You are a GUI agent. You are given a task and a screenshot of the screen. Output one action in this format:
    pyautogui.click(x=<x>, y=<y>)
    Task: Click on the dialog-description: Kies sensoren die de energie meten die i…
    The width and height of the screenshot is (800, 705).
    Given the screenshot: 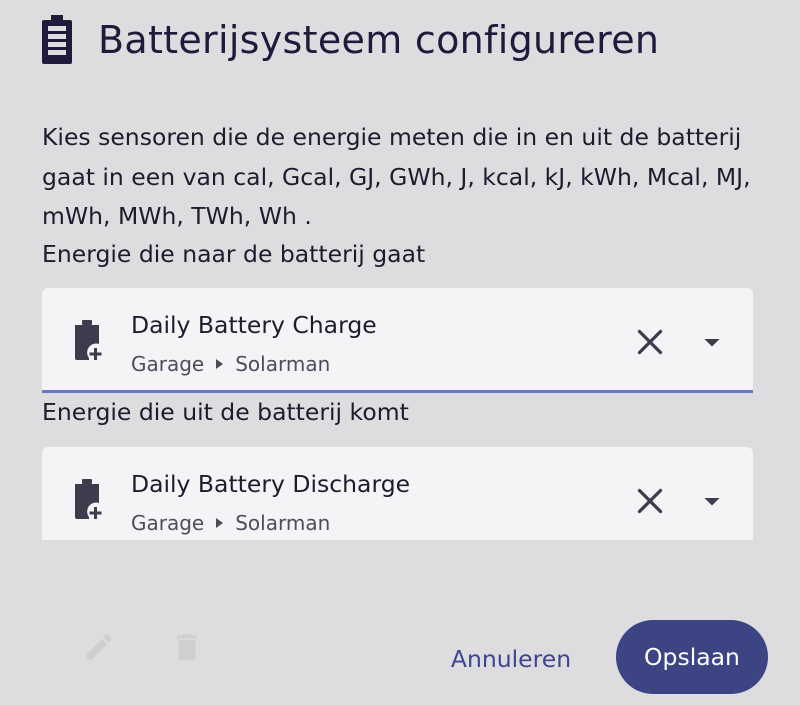 What is the action you would take?
    pyautogui.click(x=396, y=176)
    